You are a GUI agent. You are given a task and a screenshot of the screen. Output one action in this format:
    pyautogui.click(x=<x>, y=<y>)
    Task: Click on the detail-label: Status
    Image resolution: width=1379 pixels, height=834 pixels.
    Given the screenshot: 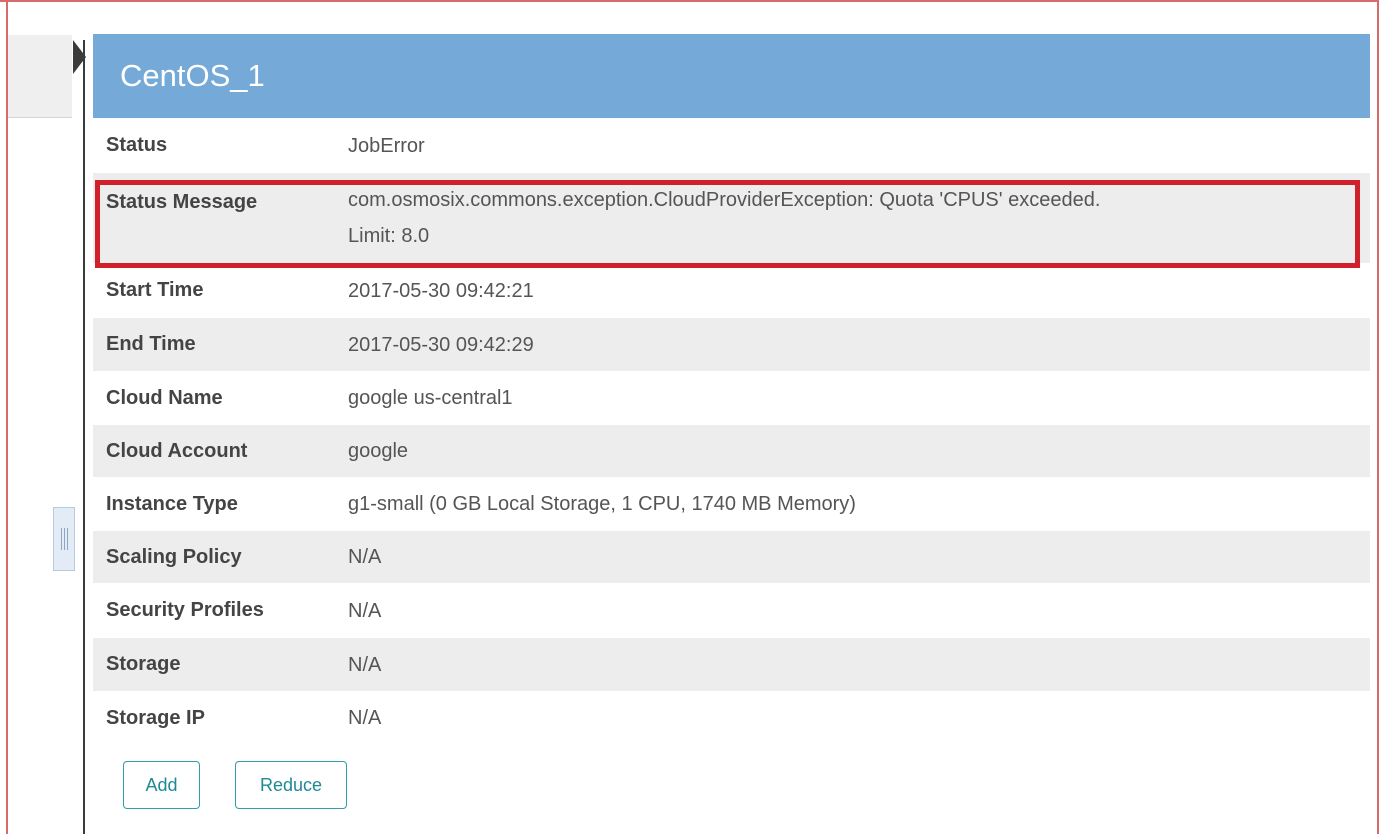 What is the action you would take?
    pyautogui.click(x=137, y=145)
    